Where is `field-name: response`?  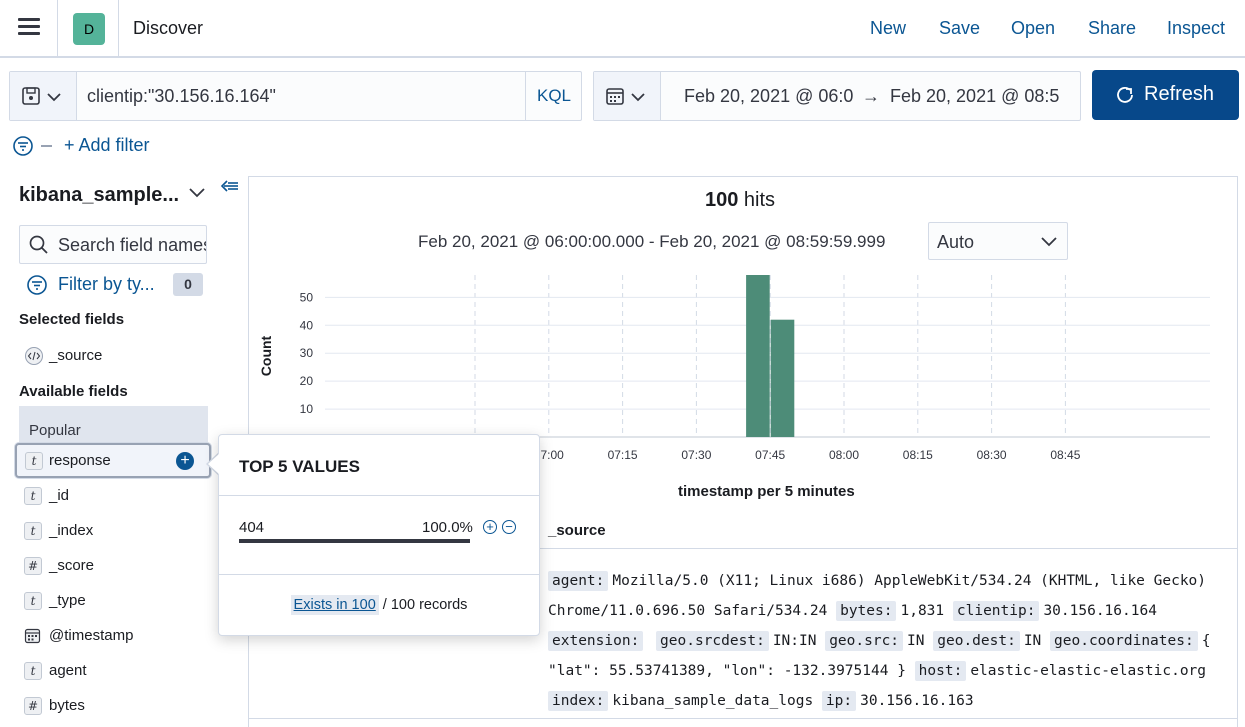
field-name: response is located at coordinates (80, 460).